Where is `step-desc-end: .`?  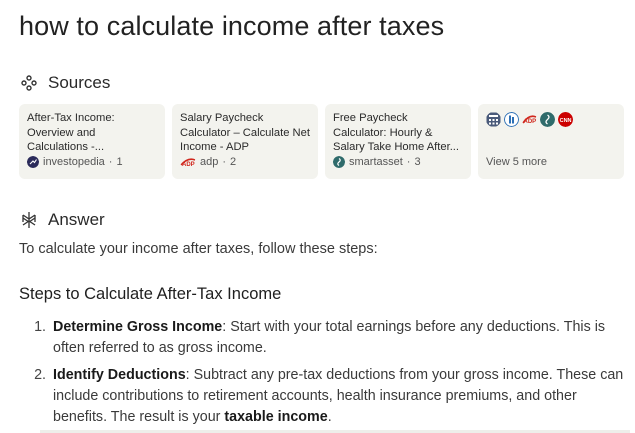
step-desc-end: . is located at coordinates (329, 417).